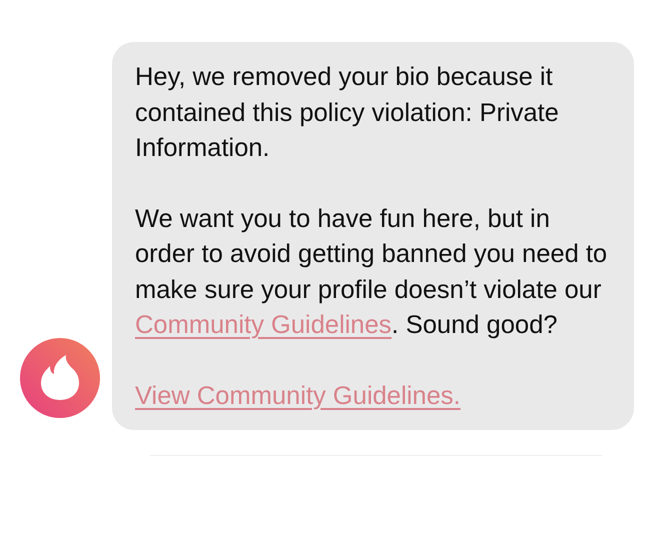 Image resolution: width=666 pixels, height=544 pixels. Describe the element at coordinates (60, 378) in the screenshot. I see `flame-icon` at that location.